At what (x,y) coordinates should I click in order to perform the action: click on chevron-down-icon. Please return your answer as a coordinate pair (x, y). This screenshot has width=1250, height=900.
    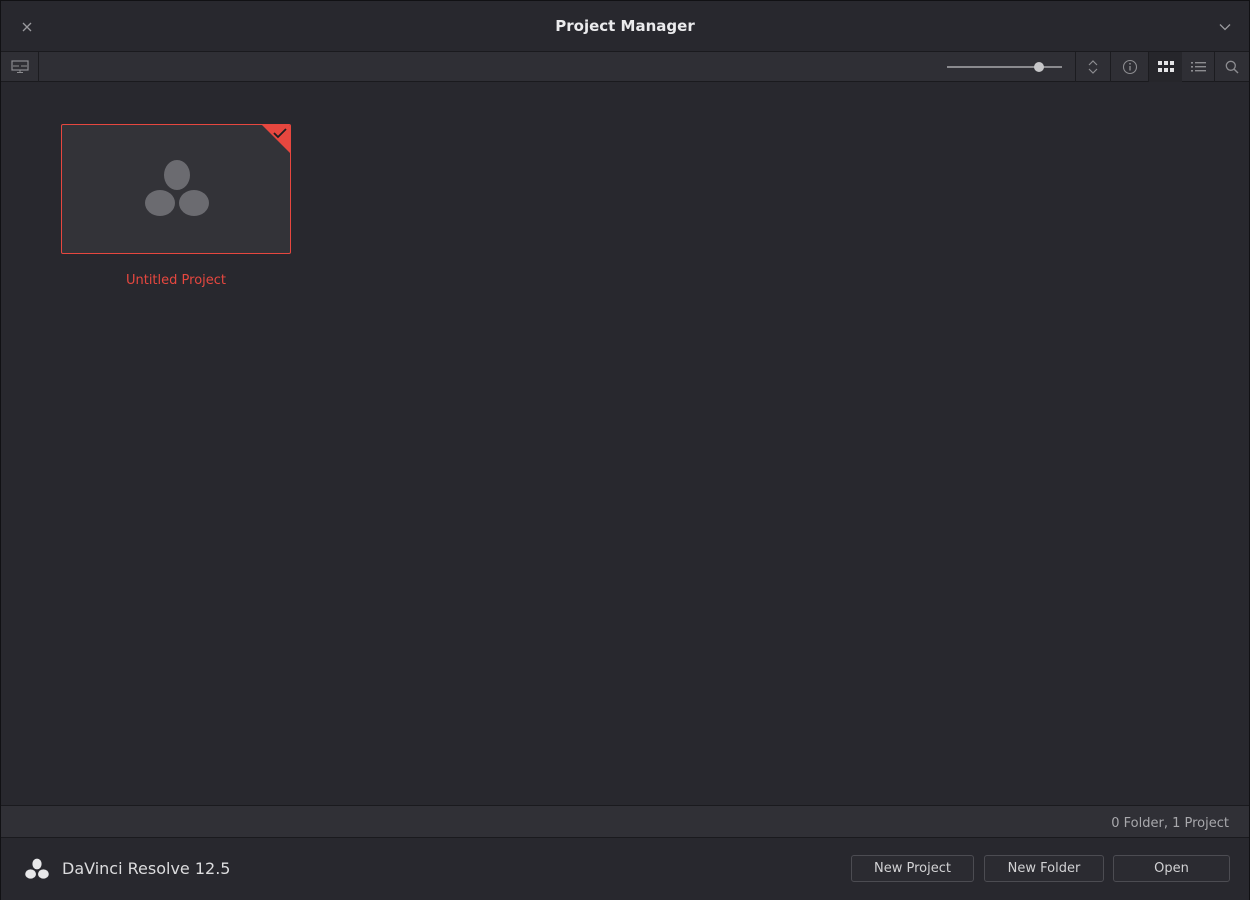
    Looking at the image, I should click on (1225, 27).